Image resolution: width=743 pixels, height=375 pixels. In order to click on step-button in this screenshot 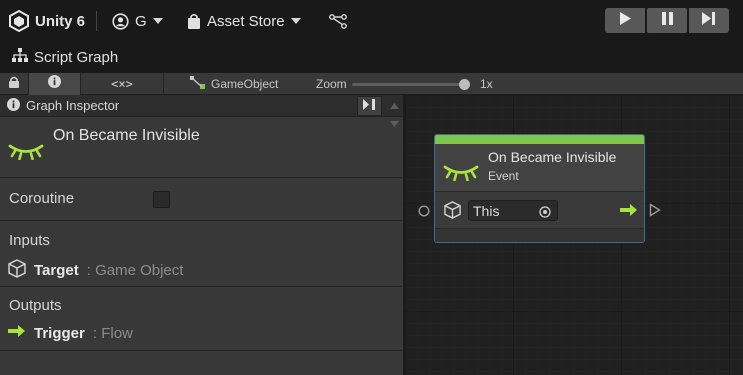, I will do `click(709, 20)`.